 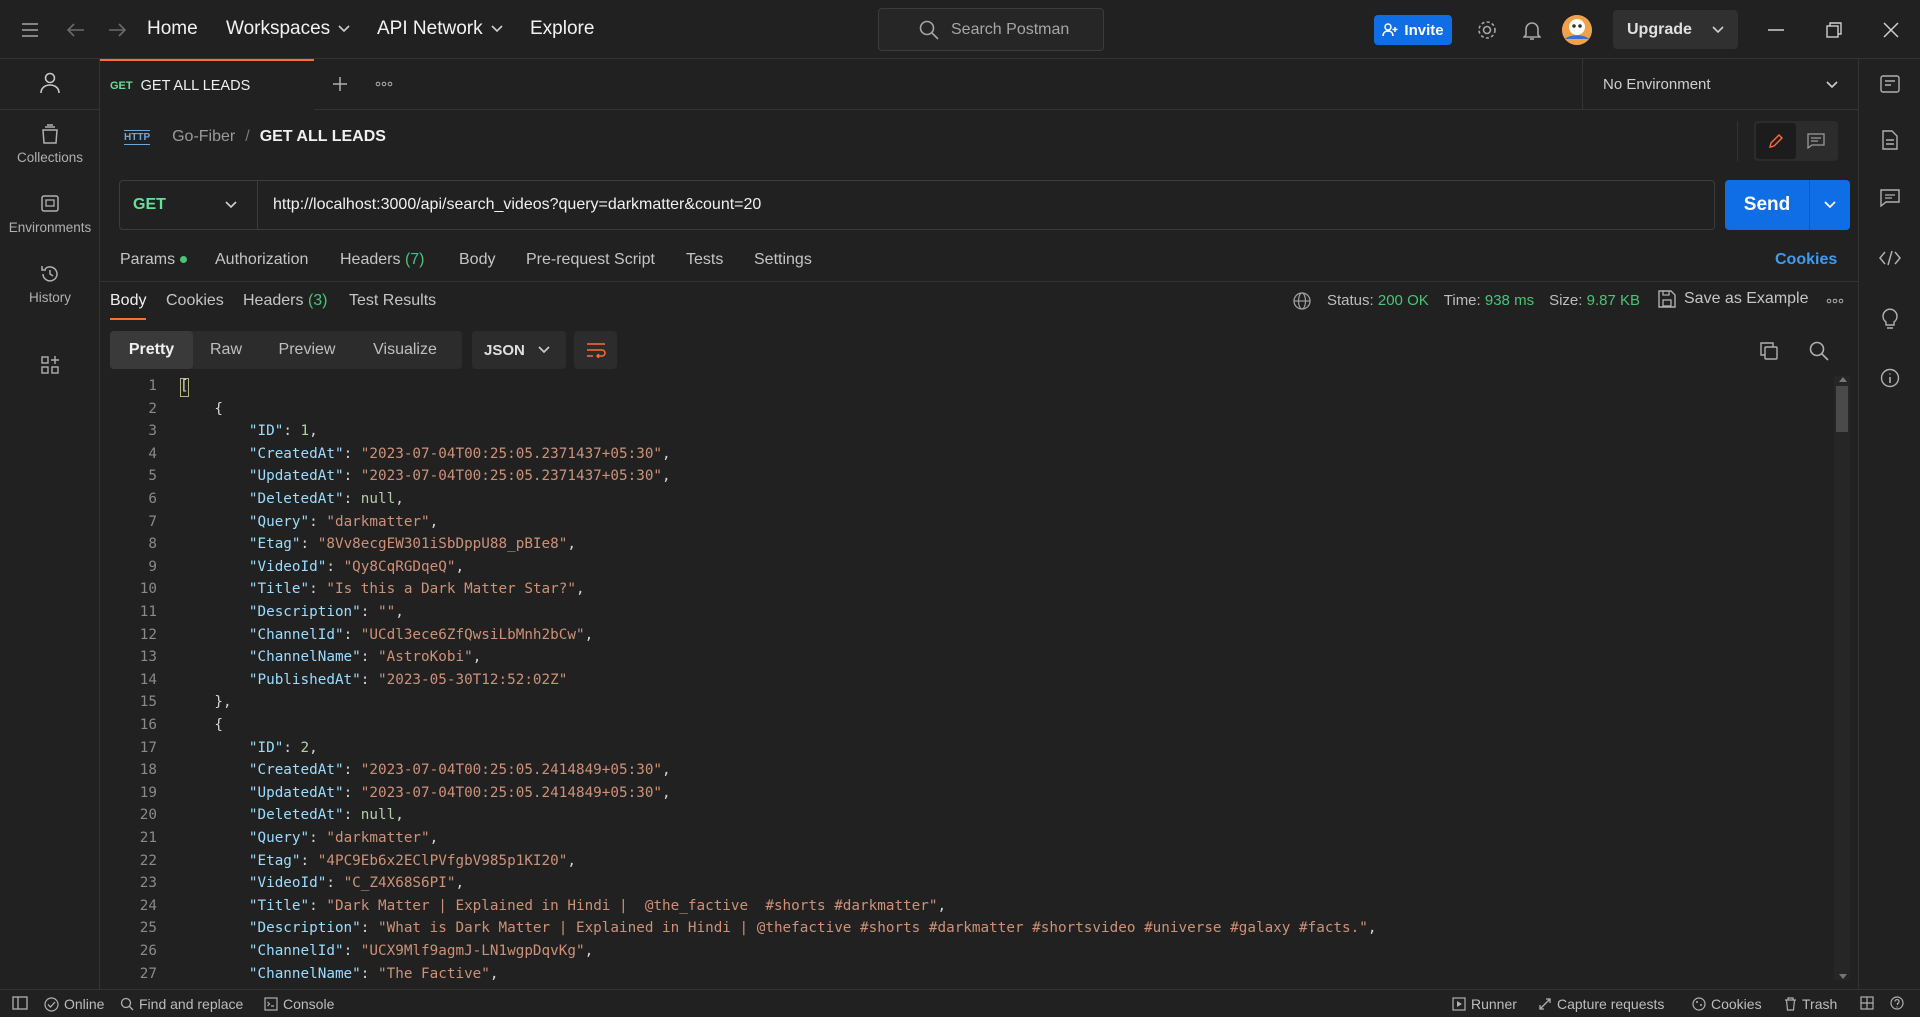 What do you see at coordinates (305, 748) in the screenshot?
I see `code-token: 2` at bounding box center [305, 748].